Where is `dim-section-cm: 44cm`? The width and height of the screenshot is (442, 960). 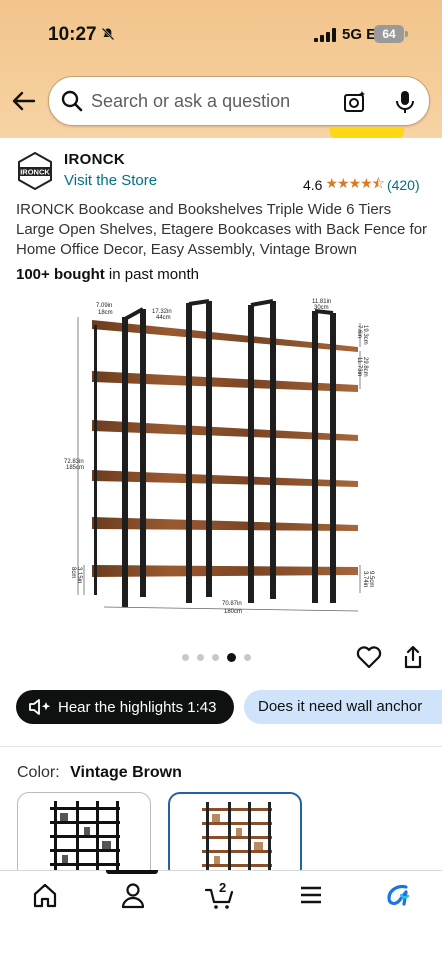
dim-section-cm: 44cm is located at coordinates (163, 318).